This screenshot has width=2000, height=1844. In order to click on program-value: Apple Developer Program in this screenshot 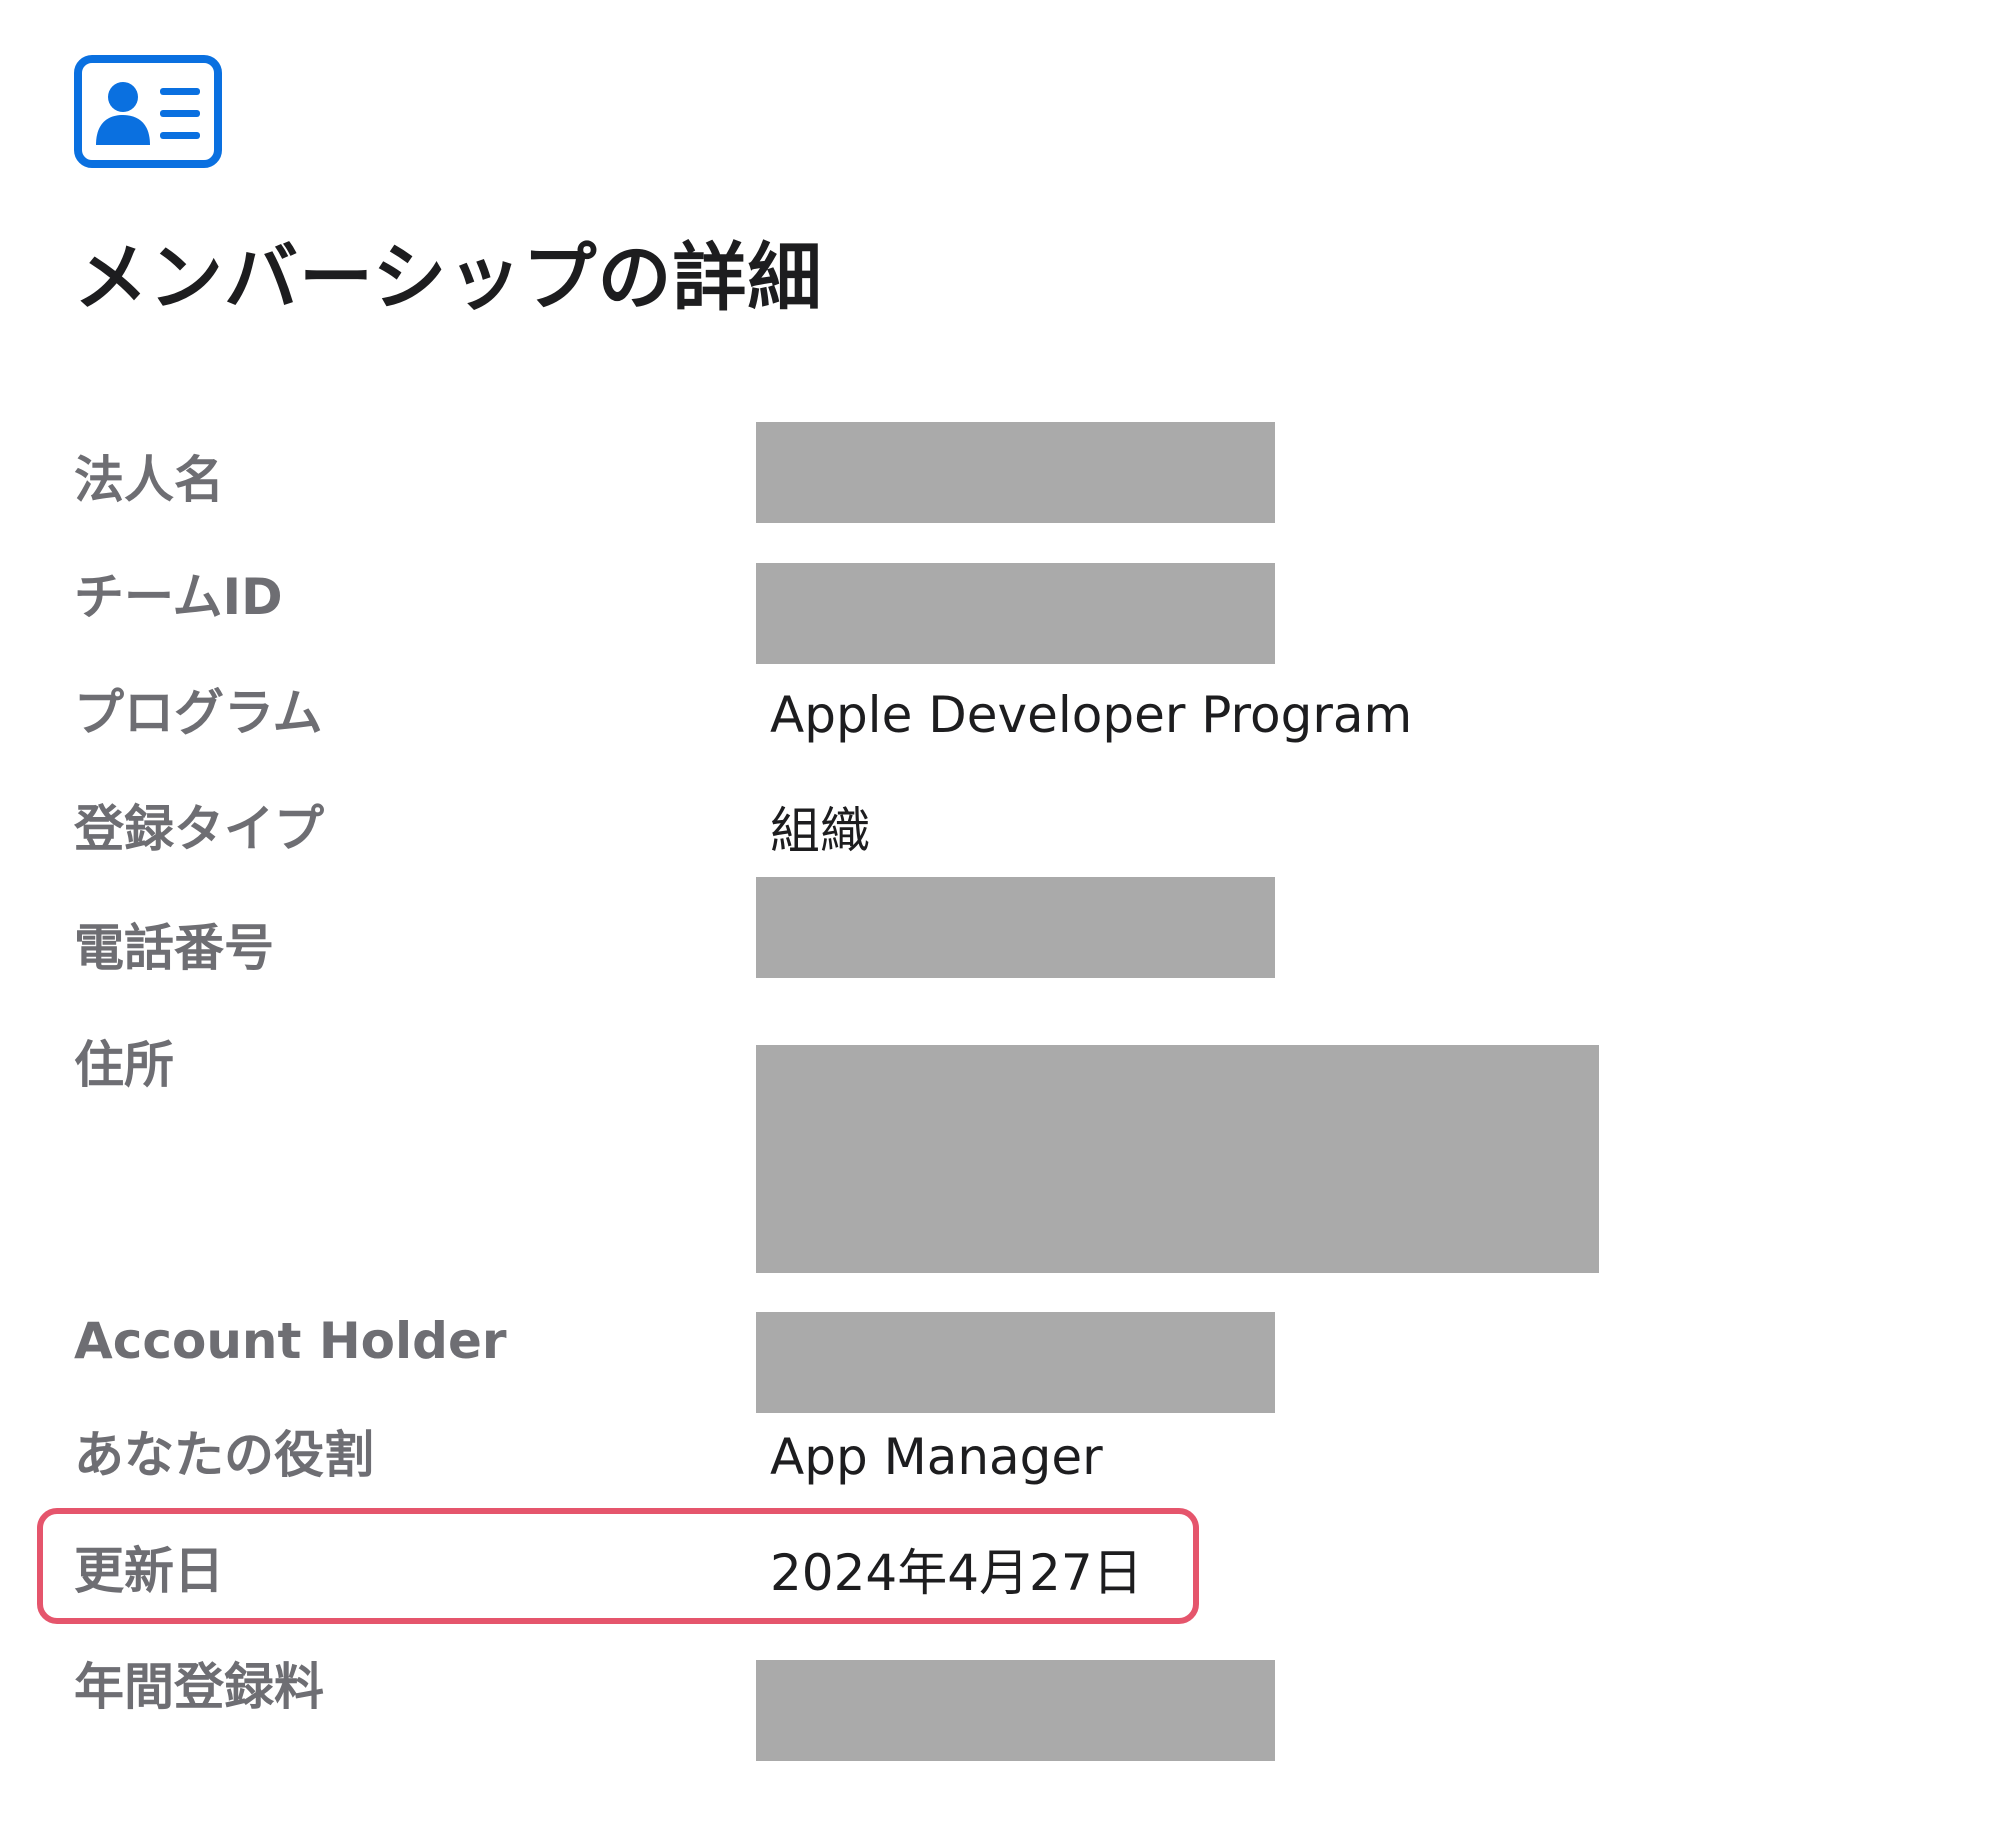, I will do `click(1091, 715)`.